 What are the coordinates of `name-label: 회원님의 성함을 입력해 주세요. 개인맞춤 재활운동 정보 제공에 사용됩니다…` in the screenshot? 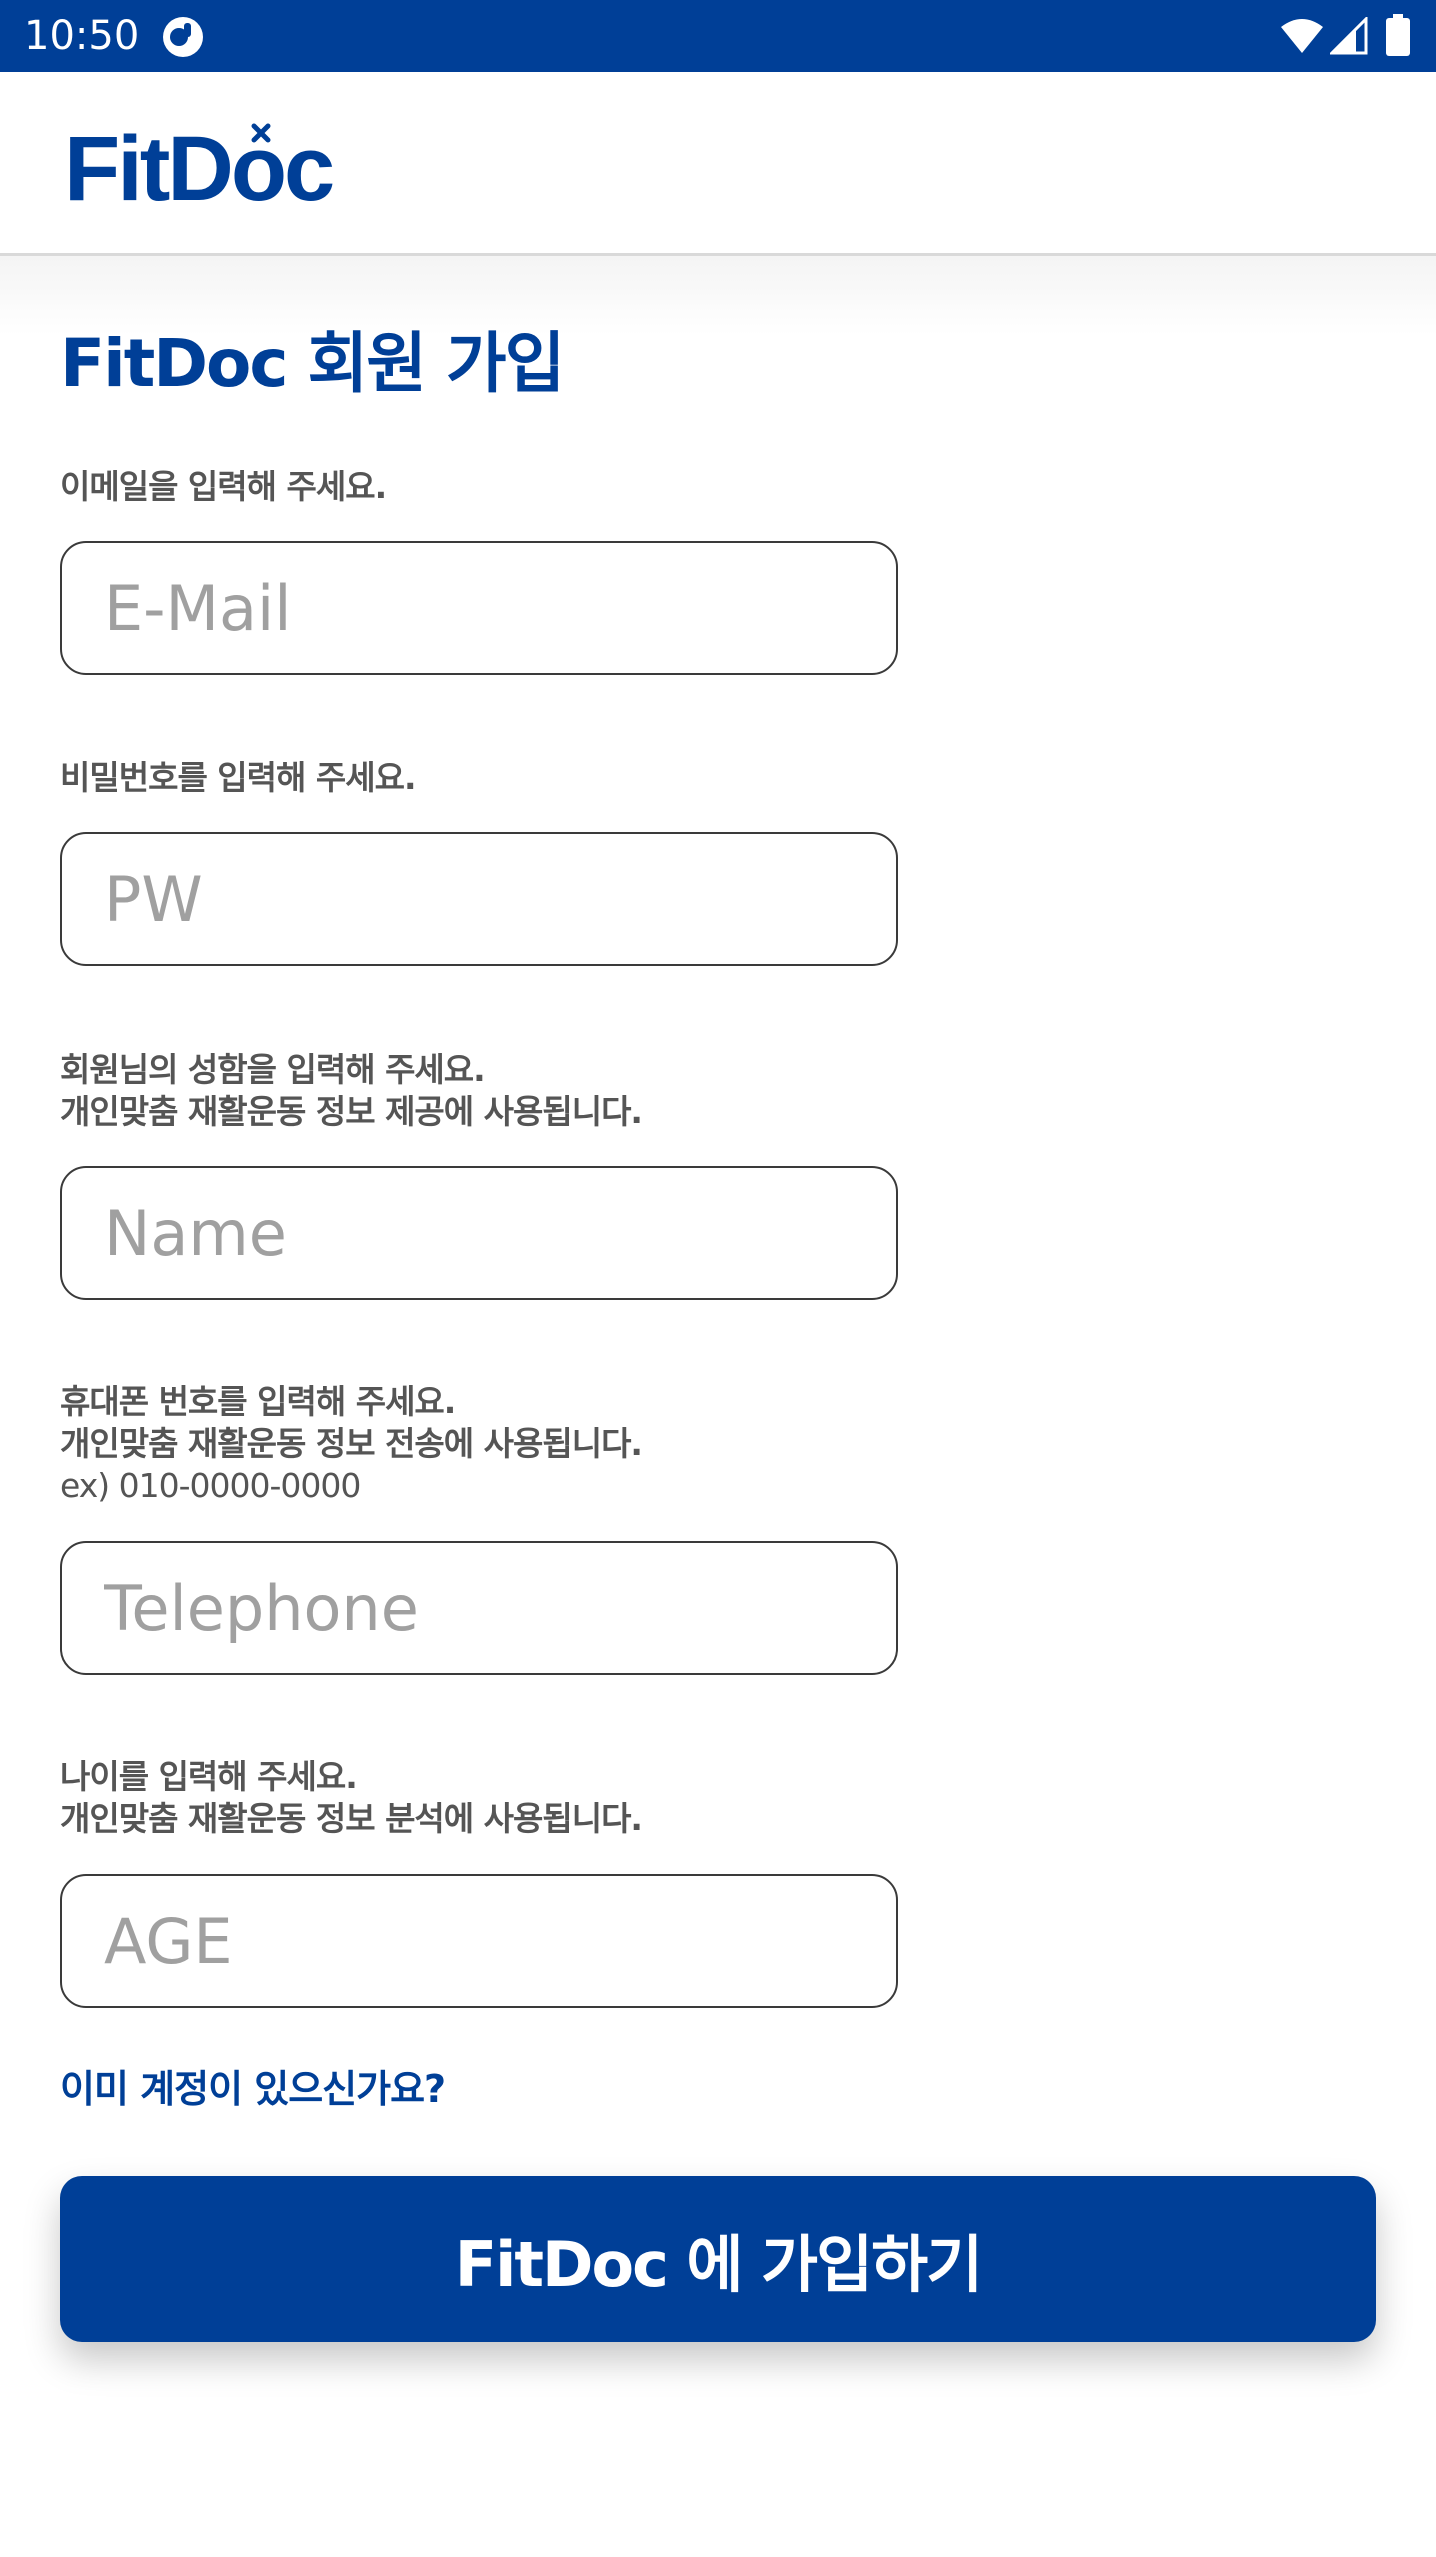 It's located at (351, 1091).